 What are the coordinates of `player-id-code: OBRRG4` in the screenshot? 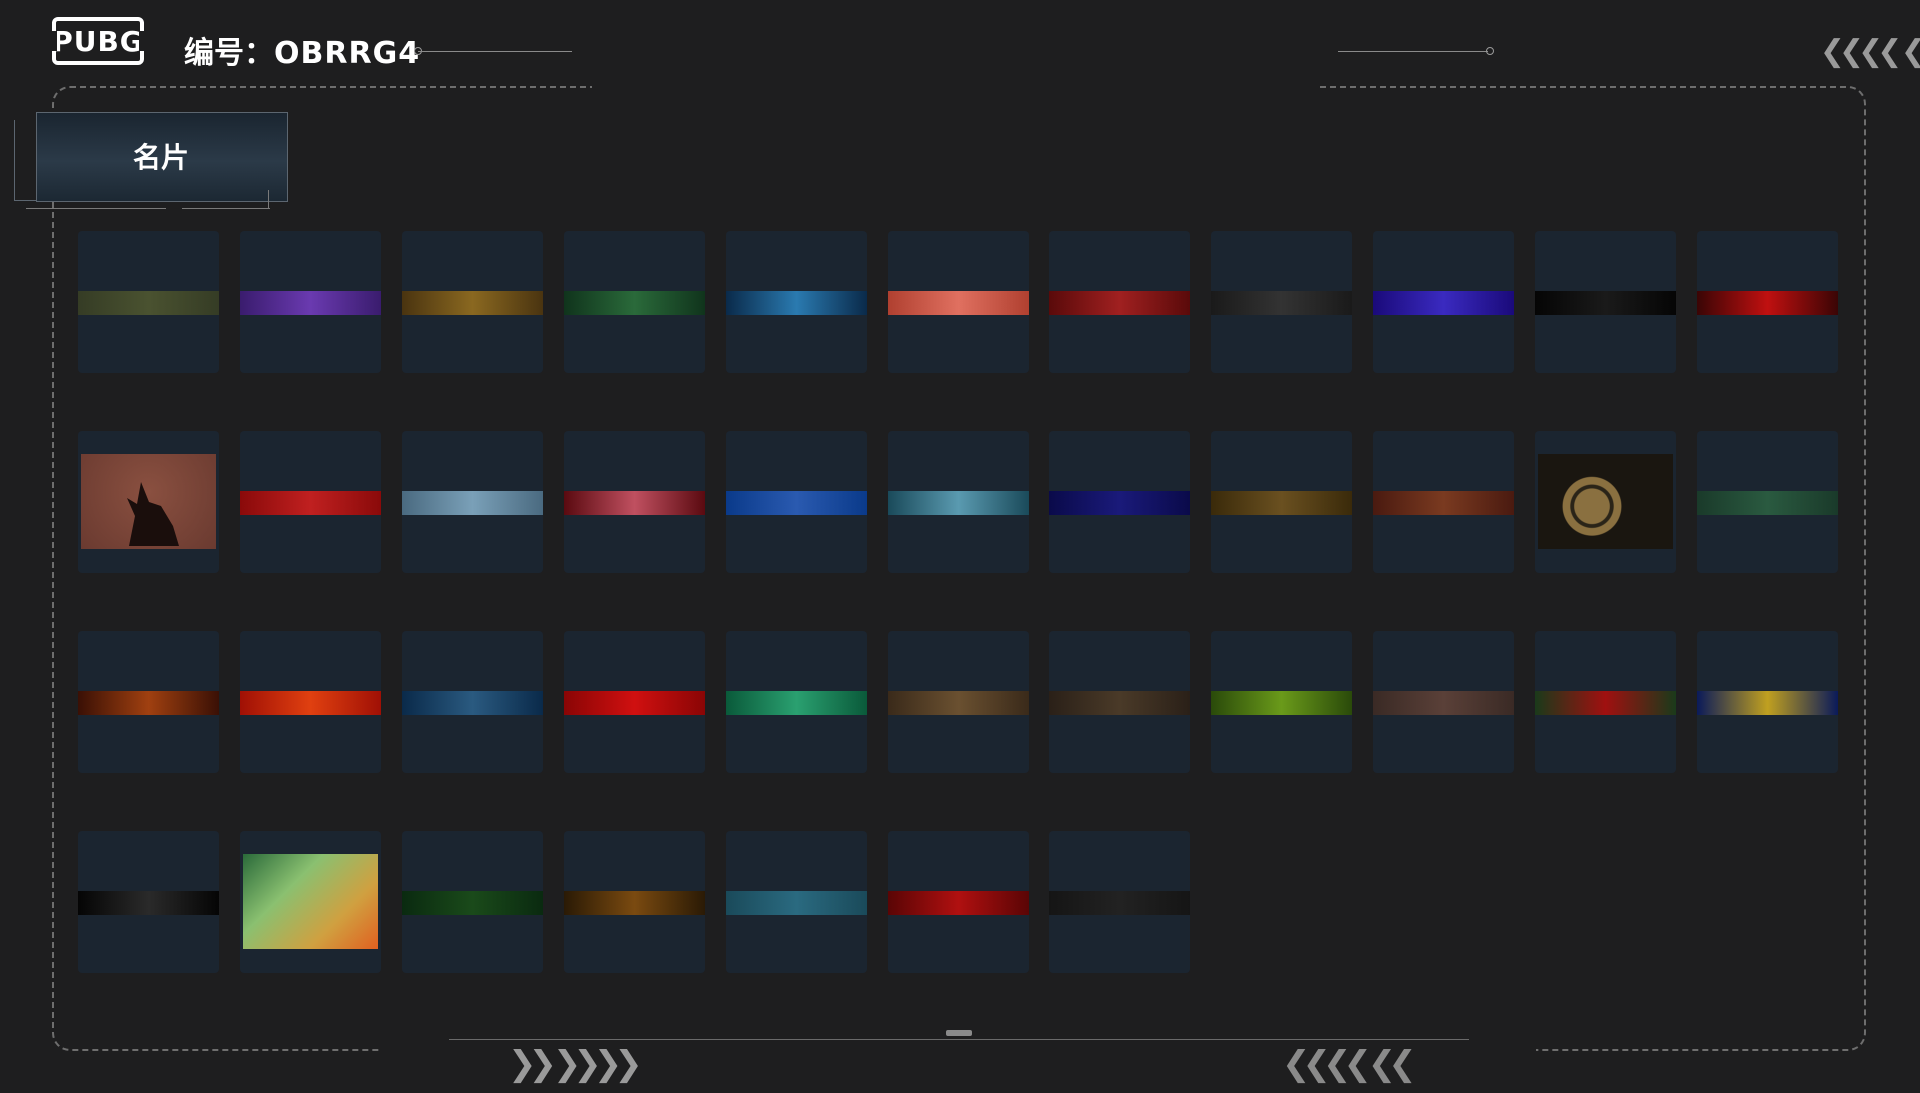 It's located at (347, 53).